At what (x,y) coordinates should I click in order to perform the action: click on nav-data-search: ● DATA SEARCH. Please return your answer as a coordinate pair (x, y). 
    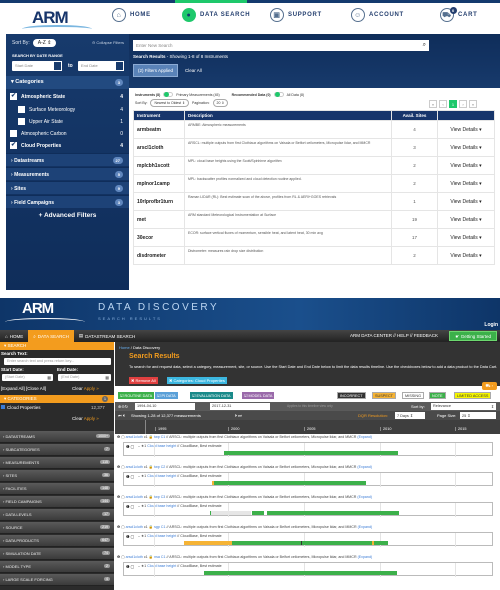
    Looking at the image, I should click on (216, 15).